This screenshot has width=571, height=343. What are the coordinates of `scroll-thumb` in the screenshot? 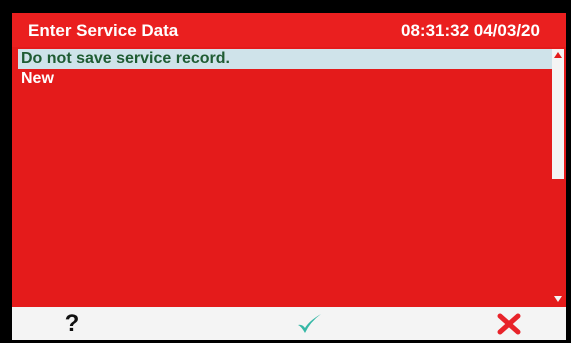 It's located at (558, 114).